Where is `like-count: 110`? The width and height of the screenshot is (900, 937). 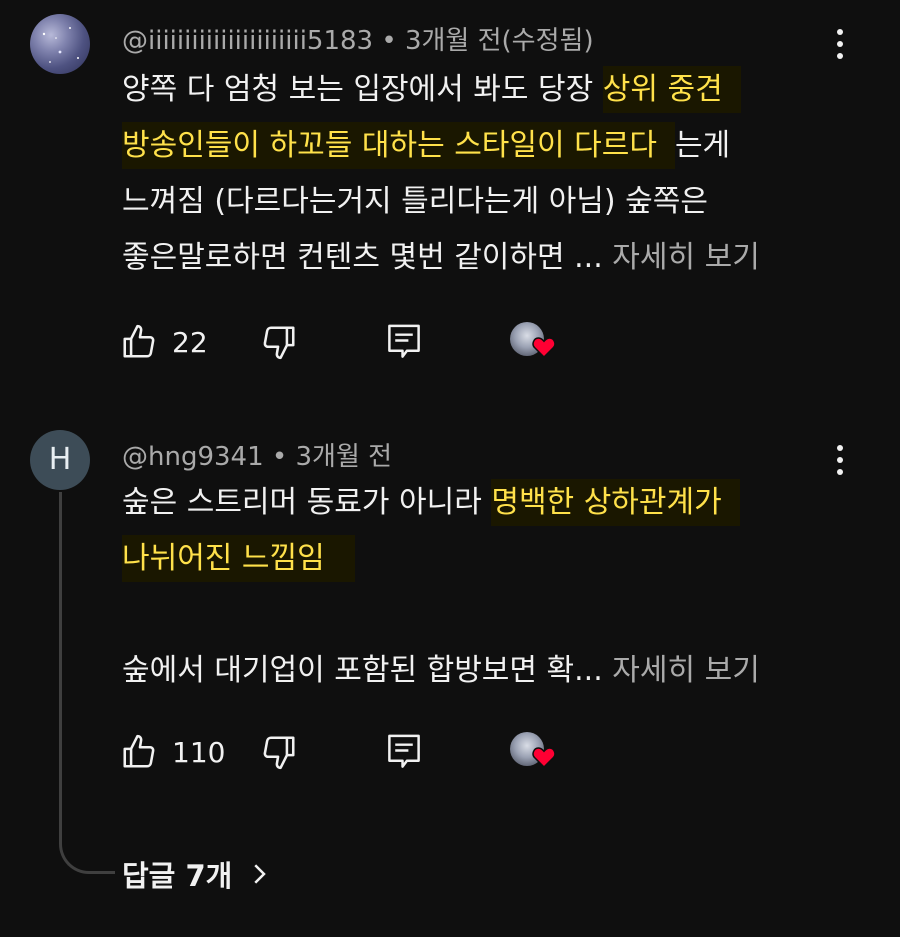 like-count: 110 is located at coordinates (199, 752).